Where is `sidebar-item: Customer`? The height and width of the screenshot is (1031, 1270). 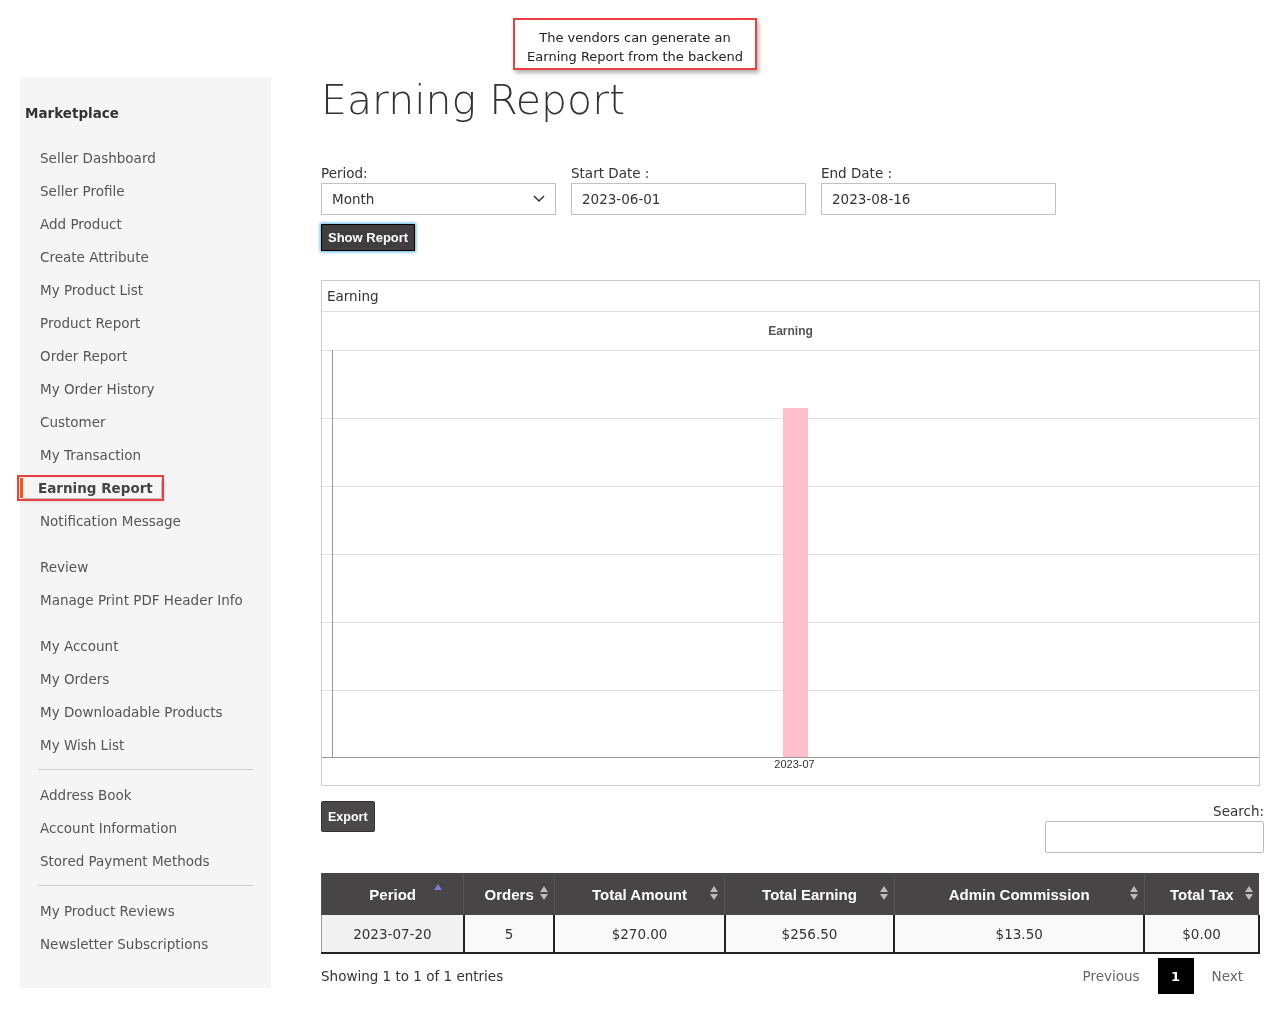
sidebar-item: Customer is located at coordinates (68, 421).